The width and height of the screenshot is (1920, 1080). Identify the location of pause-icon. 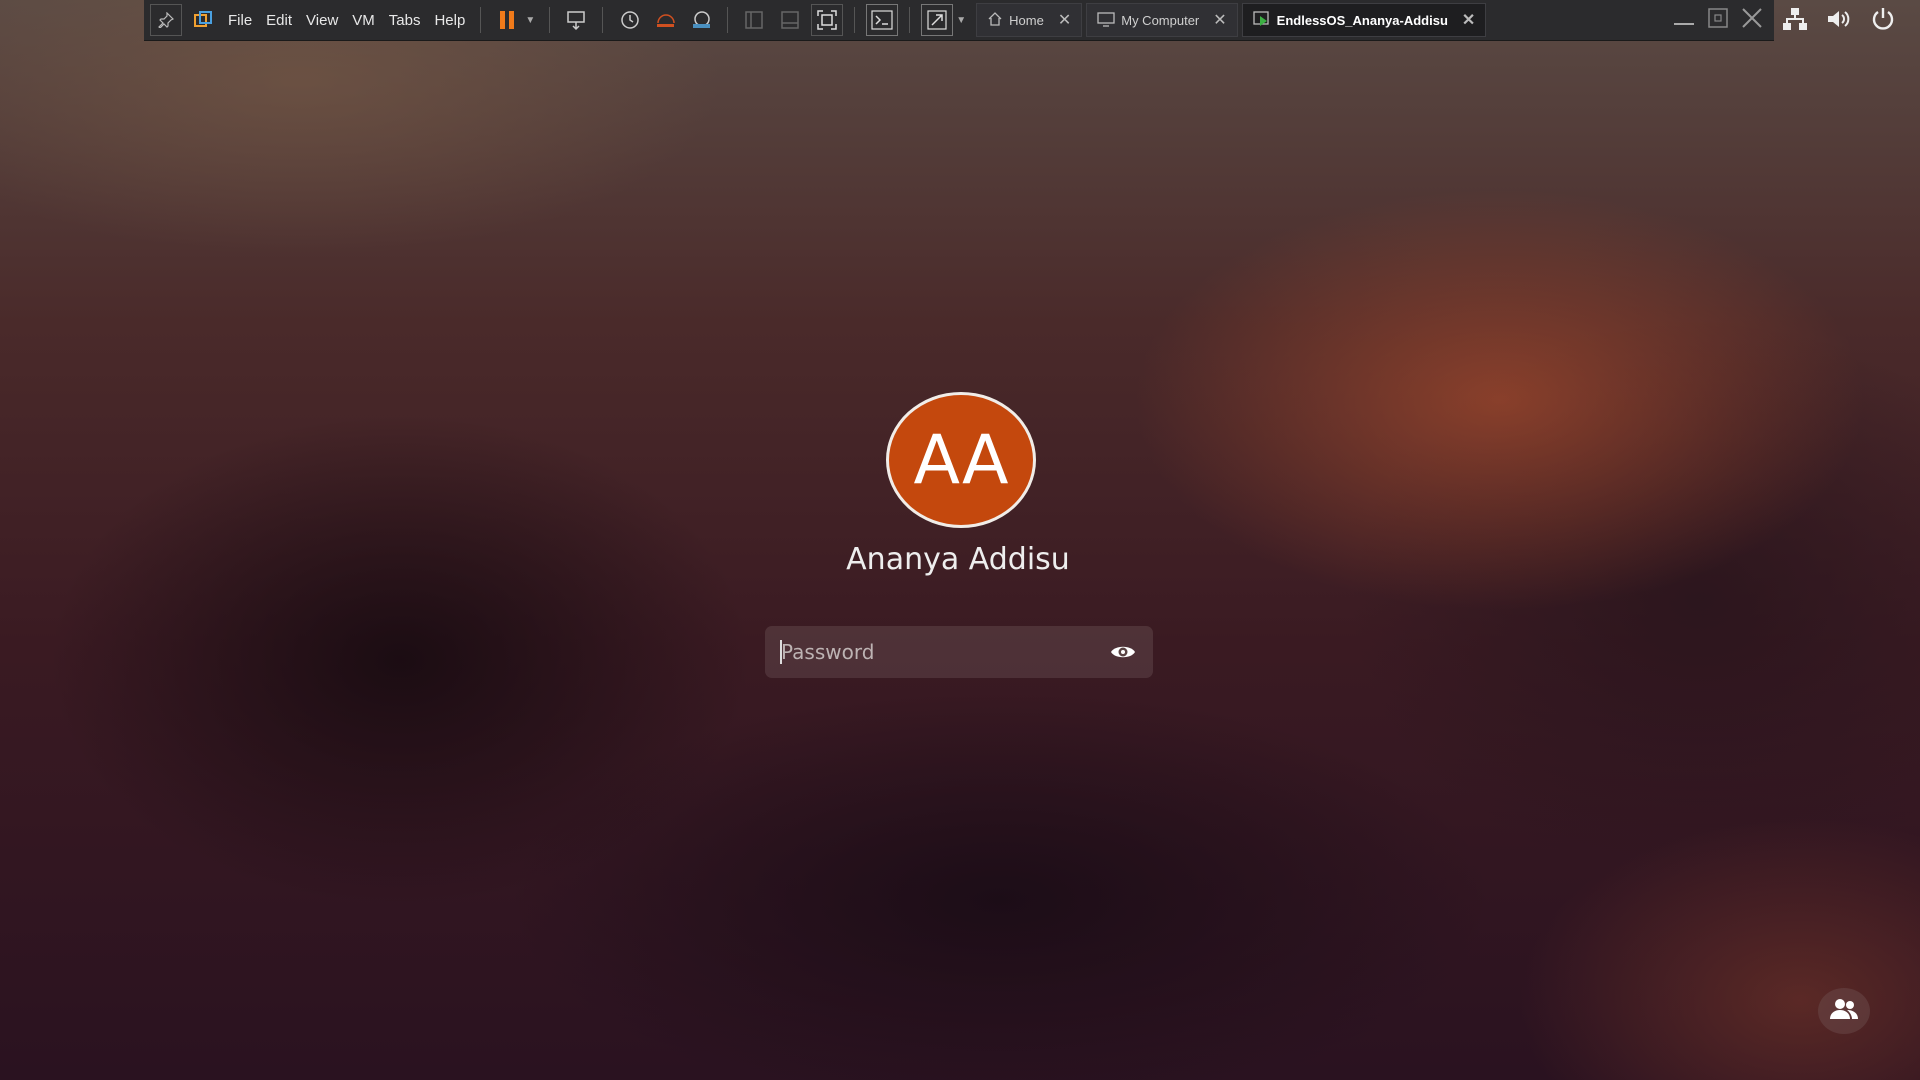
(507, 20).